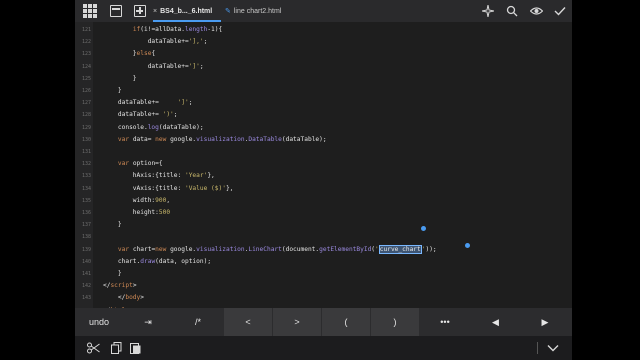 Image resolution: width=640 pixels, height=360 pixels. I want to click on code-line: 140 chart.draw(data, option);, so click(323, 262).